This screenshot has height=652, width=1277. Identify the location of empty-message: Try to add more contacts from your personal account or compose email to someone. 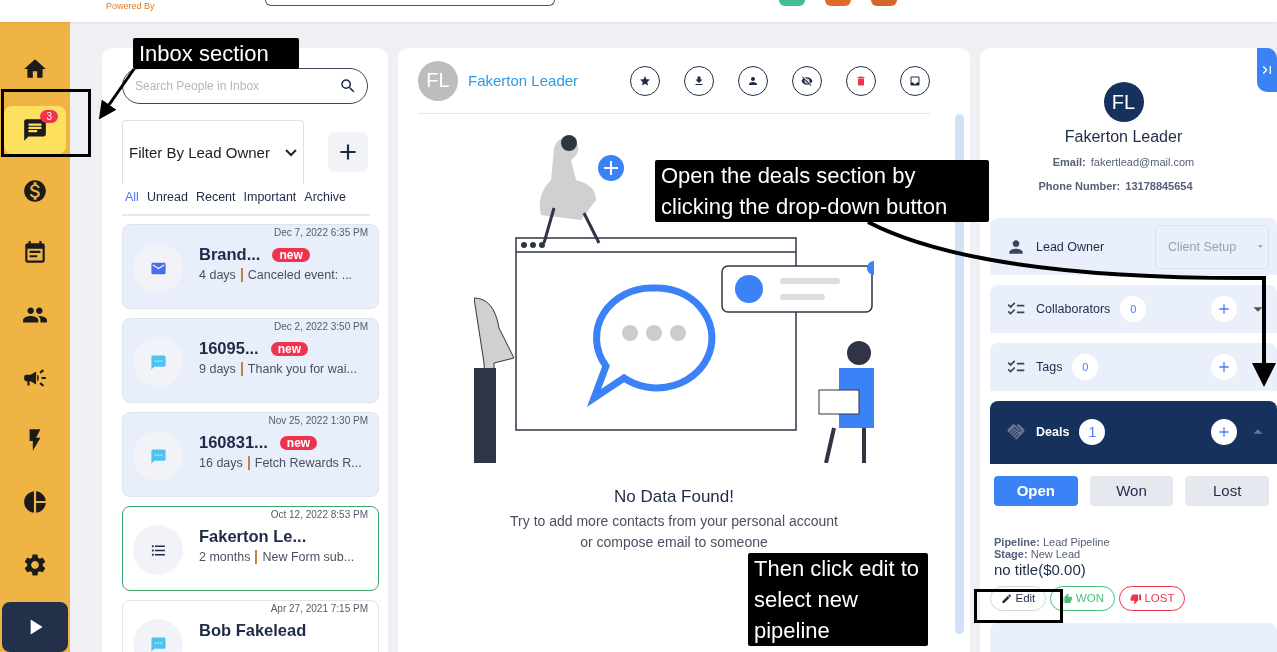
(674, 532).